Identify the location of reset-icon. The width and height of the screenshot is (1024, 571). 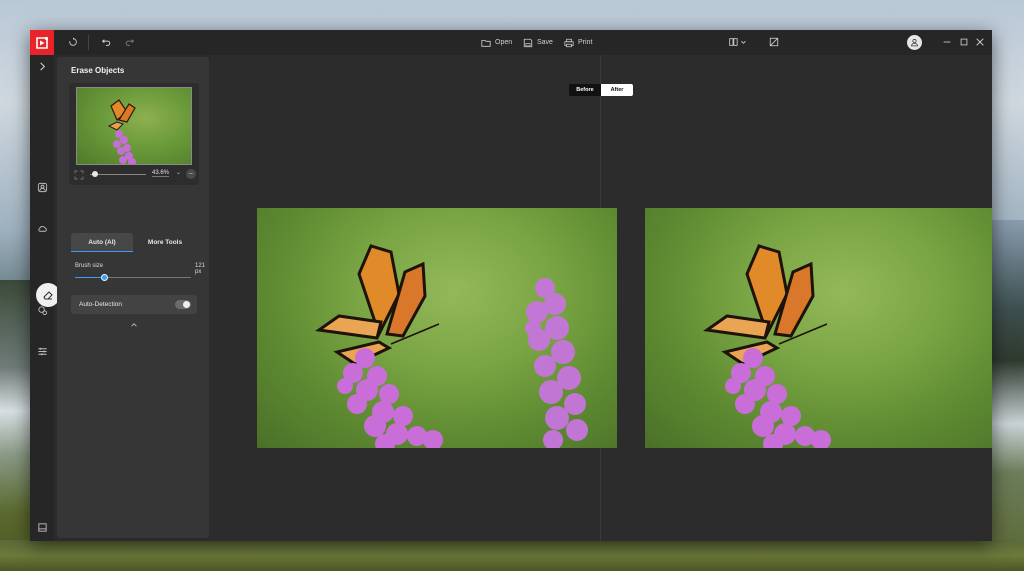
(73, 42).